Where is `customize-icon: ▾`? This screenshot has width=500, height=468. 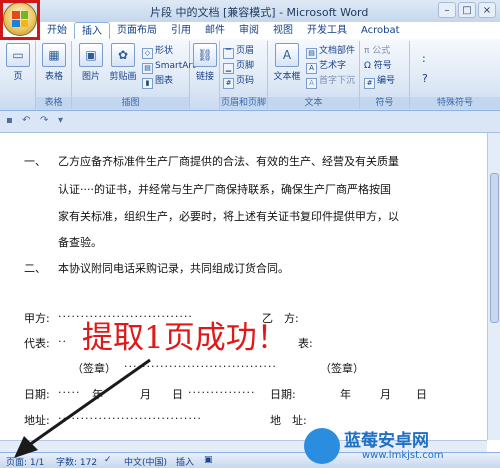
customize-icon: ▾ is located at coordinates (60, 120).